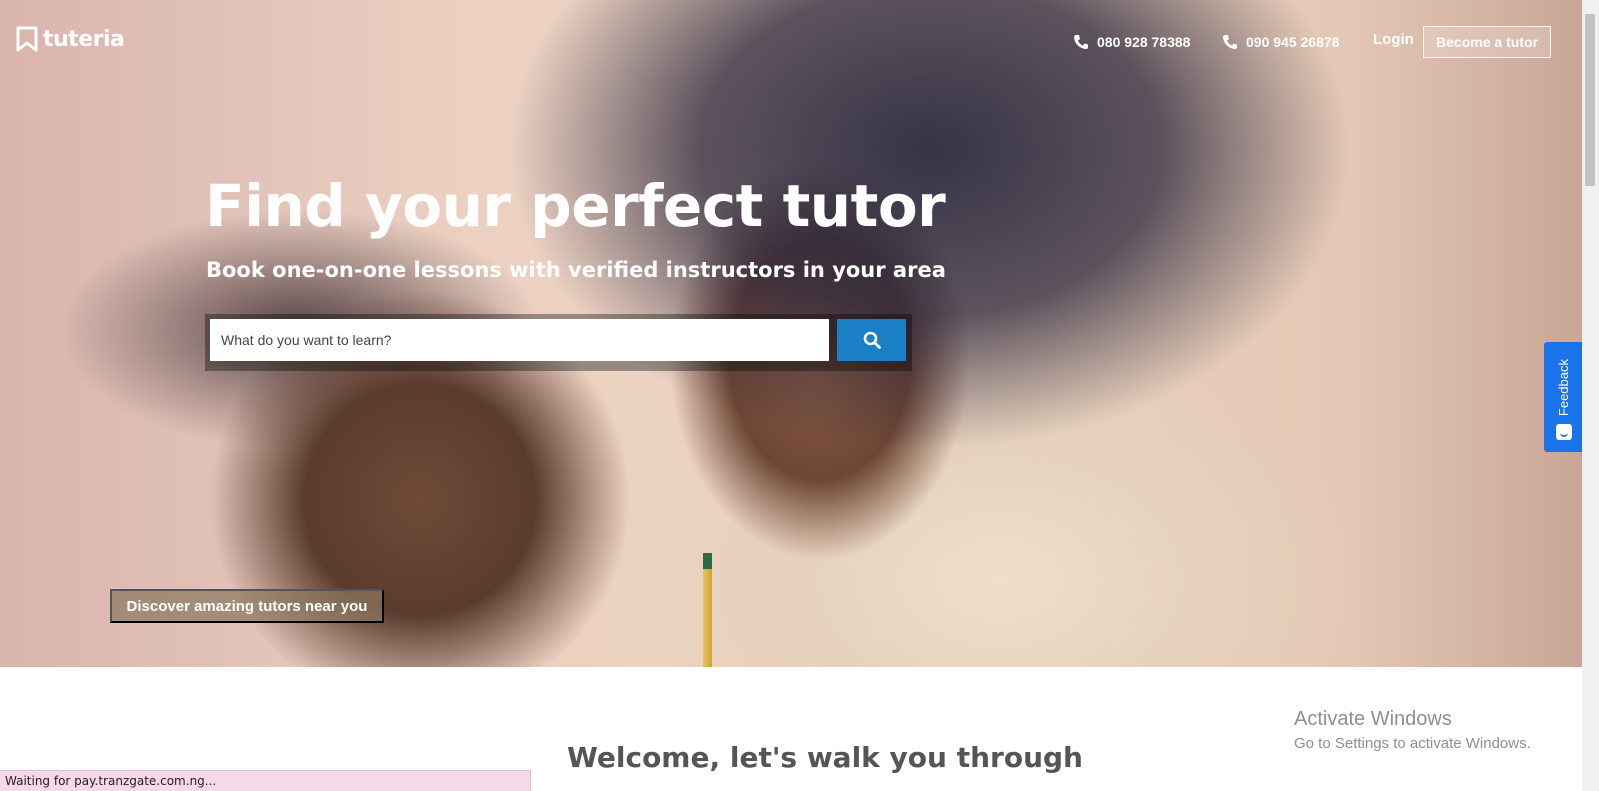  Describe the element at coordinates (519, 340) in the screenshot. I see `search-input` at that location.